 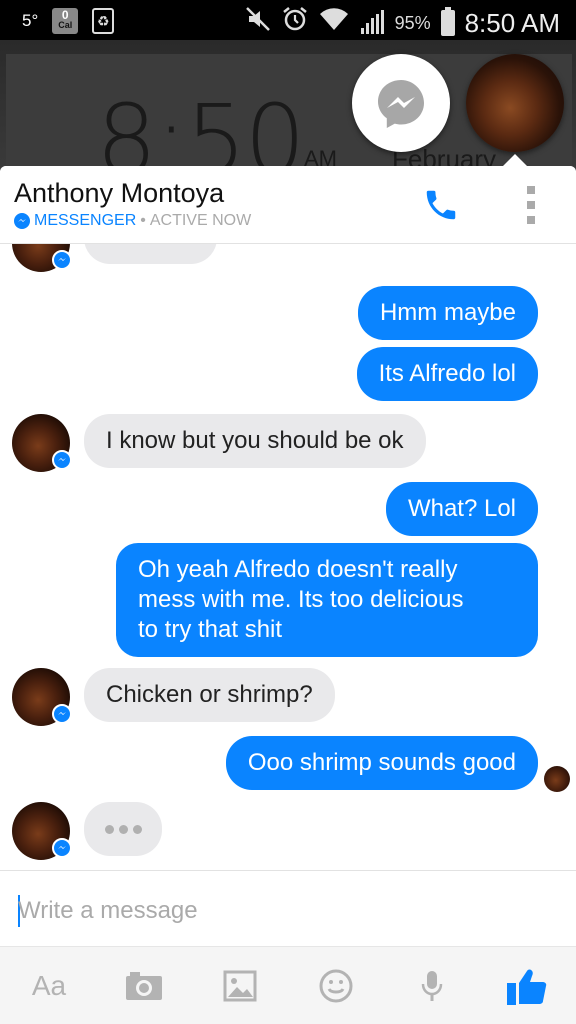 I want to click on text-format-button: Aa, so click(x=49, y=986).